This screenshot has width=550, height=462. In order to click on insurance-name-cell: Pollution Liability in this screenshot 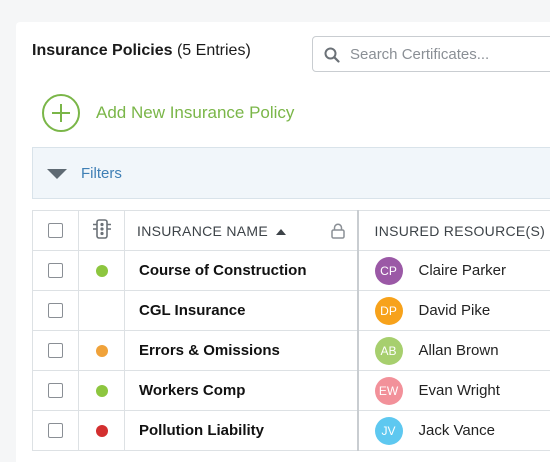, I will do `click(241, 431)`.